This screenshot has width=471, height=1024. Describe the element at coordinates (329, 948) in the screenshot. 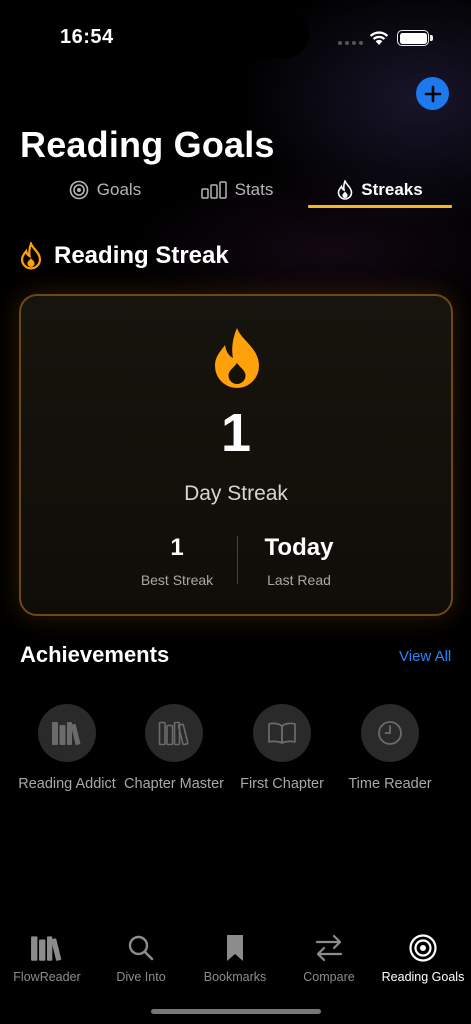

I see `swap-arrows-icon` at that location.